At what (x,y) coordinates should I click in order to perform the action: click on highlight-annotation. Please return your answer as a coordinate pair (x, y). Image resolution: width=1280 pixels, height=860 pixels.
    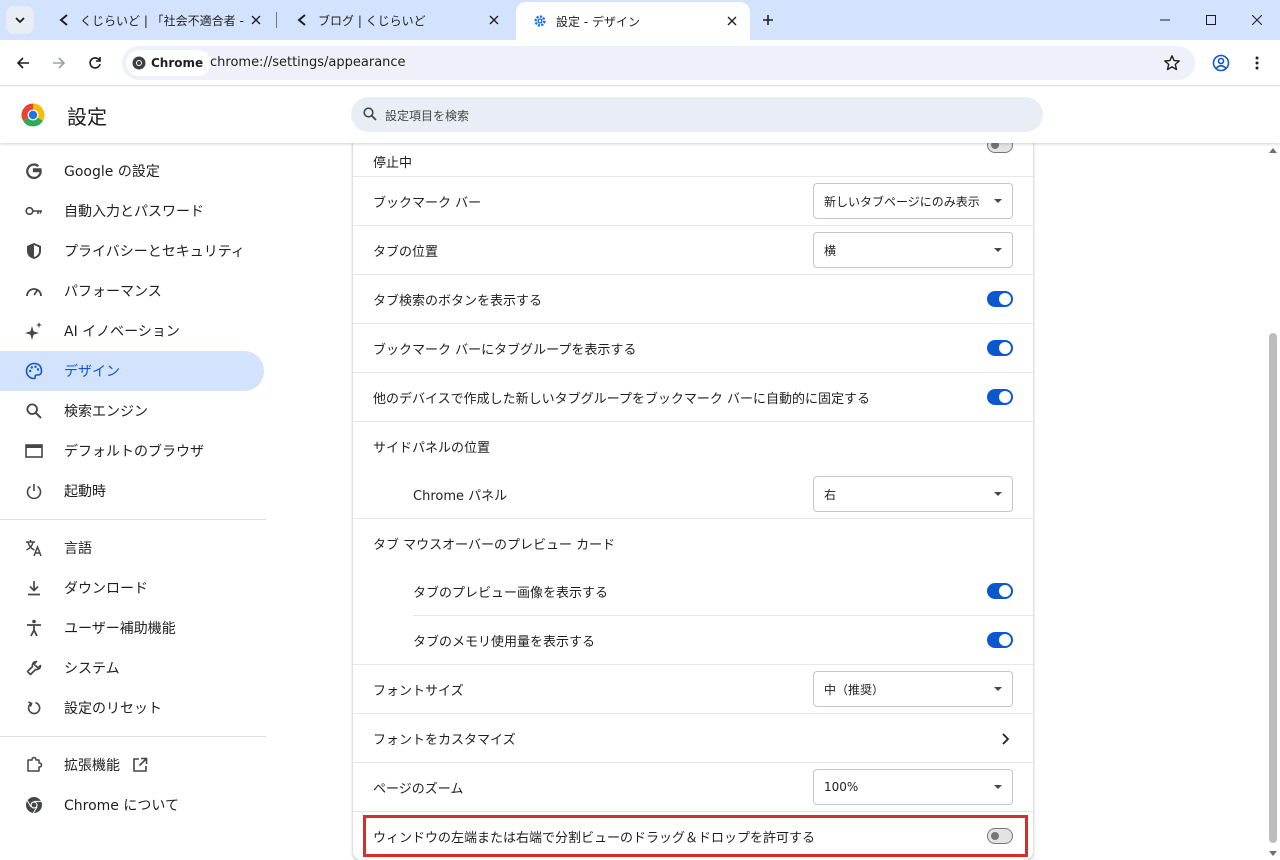
    Looking at the image, I should click on (695, 836).